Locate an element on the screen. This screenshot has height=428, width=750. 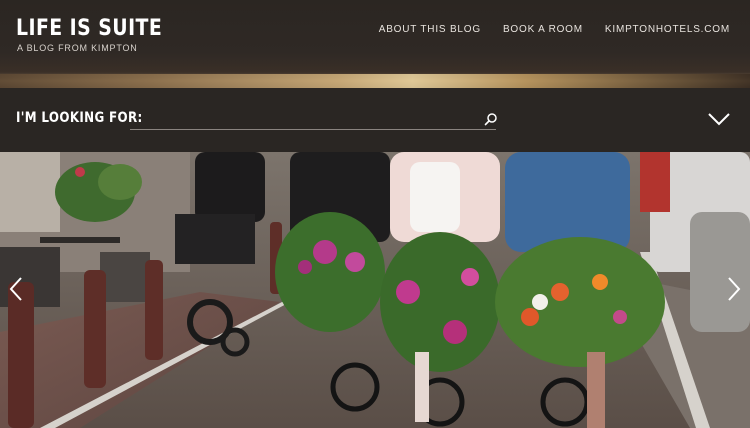
search-label: I'M LOOKING FOR: is located at coordinates (79, 118).